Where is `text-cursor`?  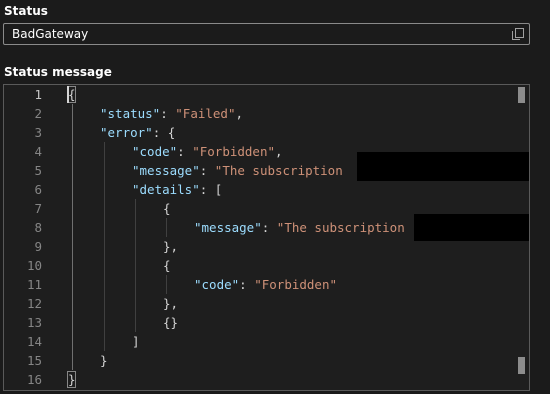 text-cursor is located at coordinates (68, 94).